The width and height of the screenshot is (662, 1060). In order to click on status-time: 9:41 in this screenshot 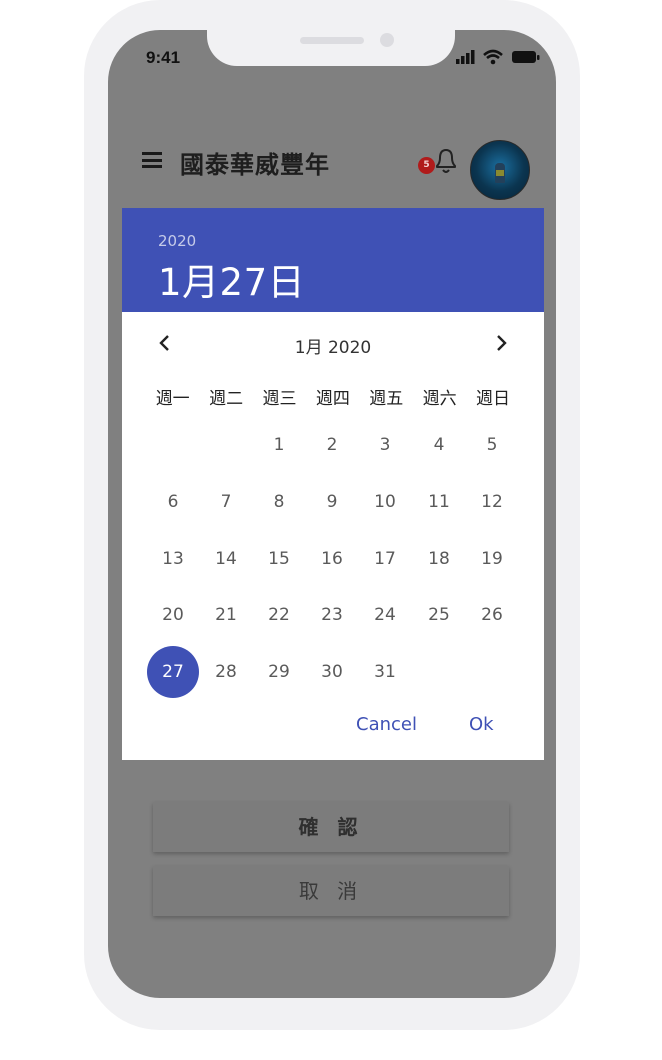, I will do `click(163, 57)`.